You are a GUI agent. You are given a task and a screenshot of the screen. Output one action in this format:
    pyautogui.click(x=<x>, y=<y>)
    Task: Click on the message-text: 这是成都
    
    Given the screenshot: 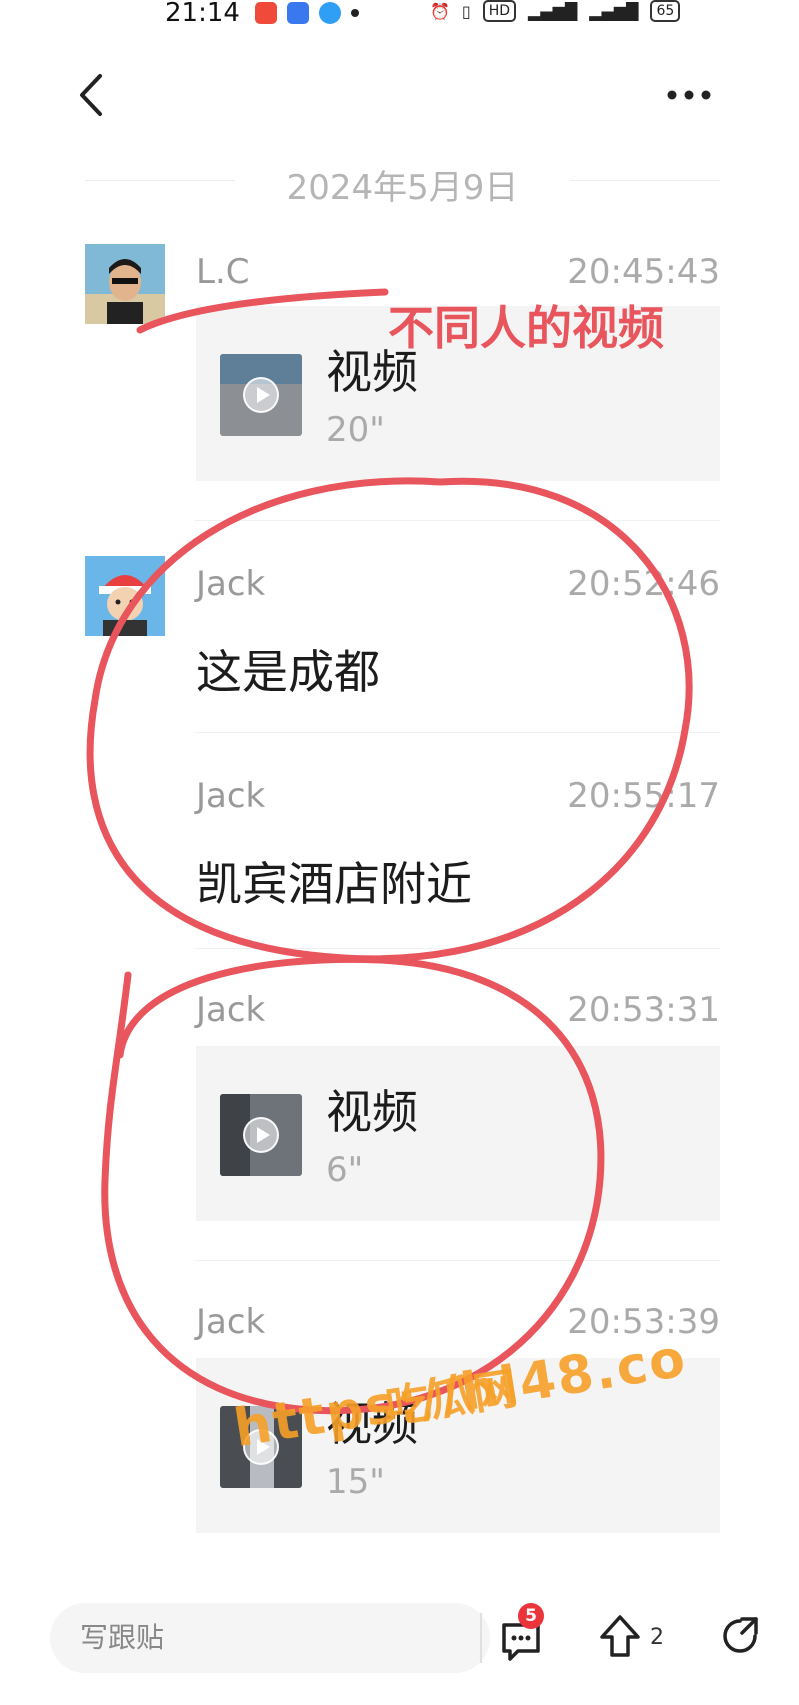 What is the action you would take?
    pyautogui.click(x=288, y=672)
    